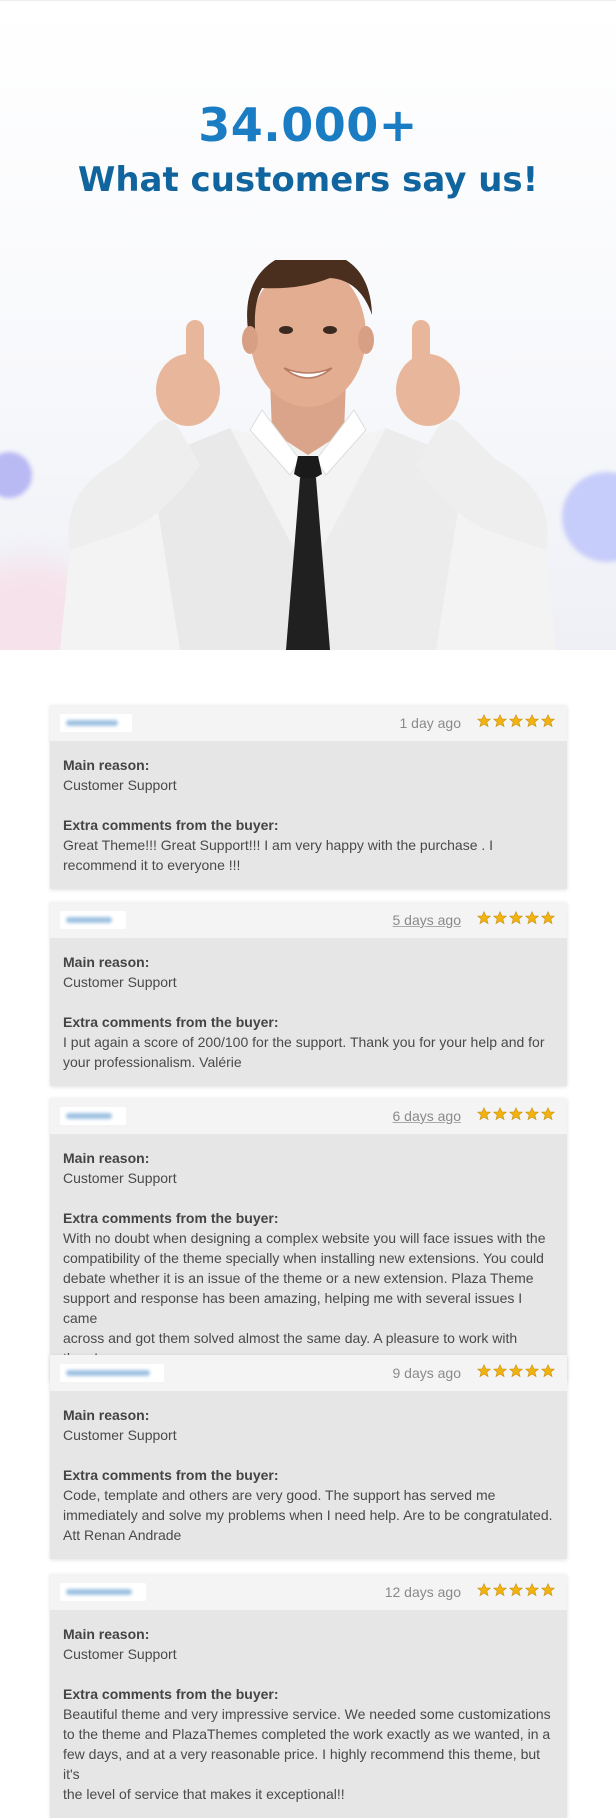  What do you see at coordinates (308, 0) in the screenshot?
I see `top-divider` at bounding box center [308, 0].